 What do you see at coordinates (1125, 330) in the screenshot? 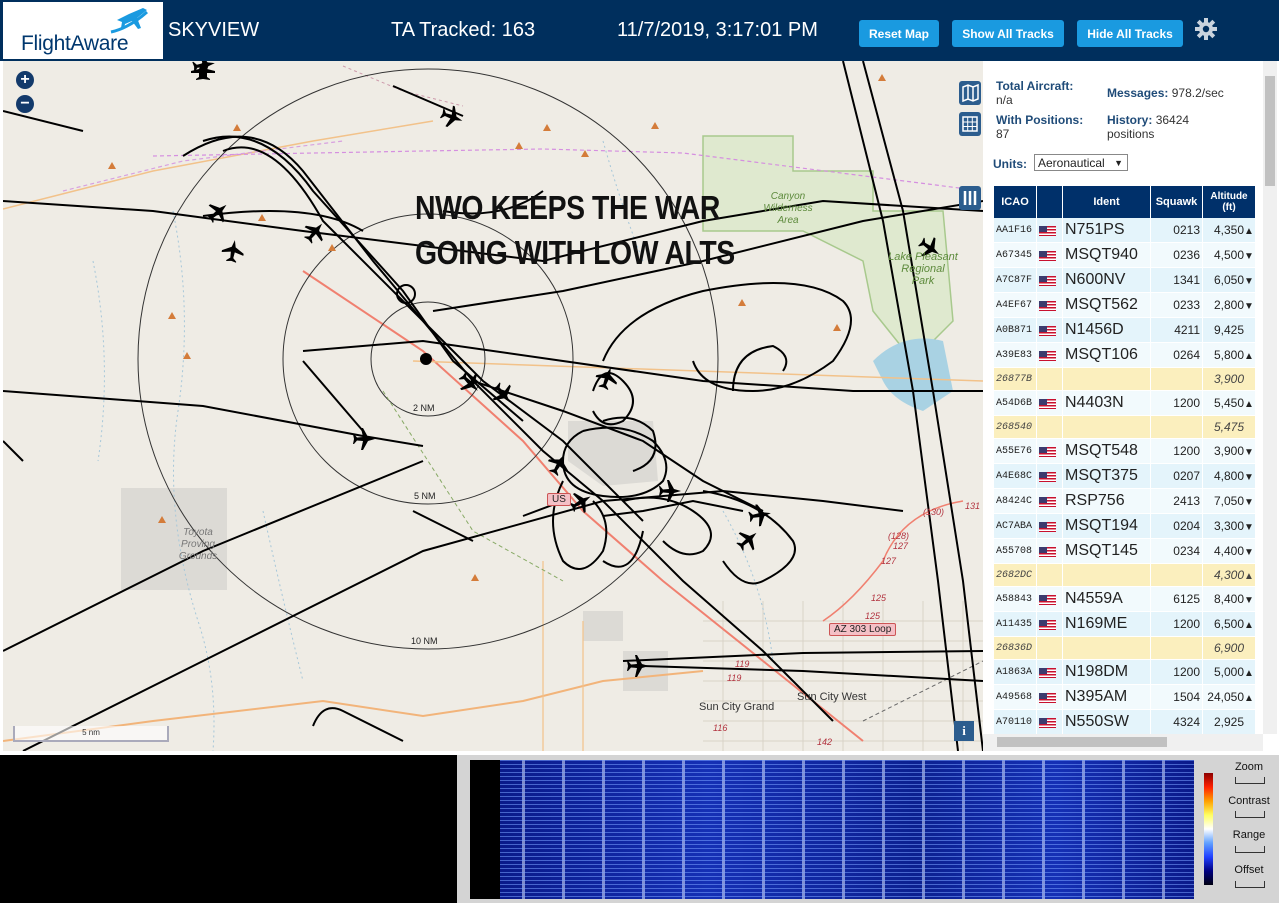
I see `table-row: A0B871 N1456D 4211 9,425` at bounding box center [1125, 330].